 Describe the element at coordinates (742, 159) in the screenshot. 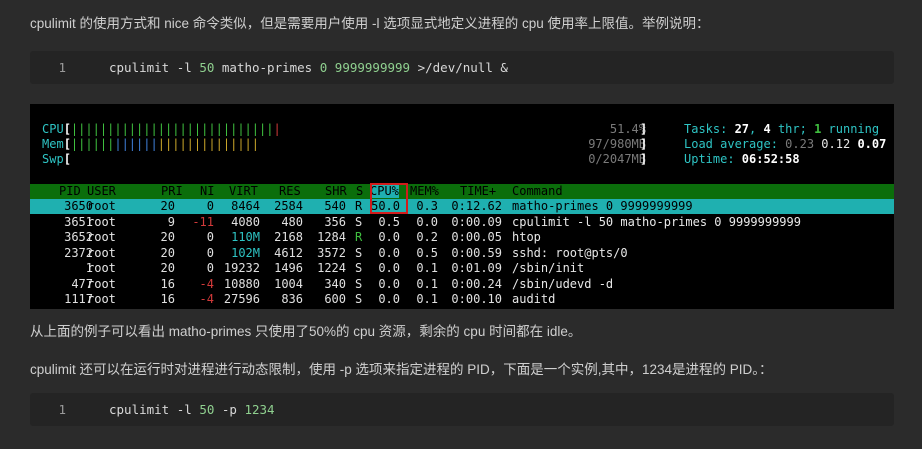

I see `uptime: Uptime: 06:52:58` at that location.